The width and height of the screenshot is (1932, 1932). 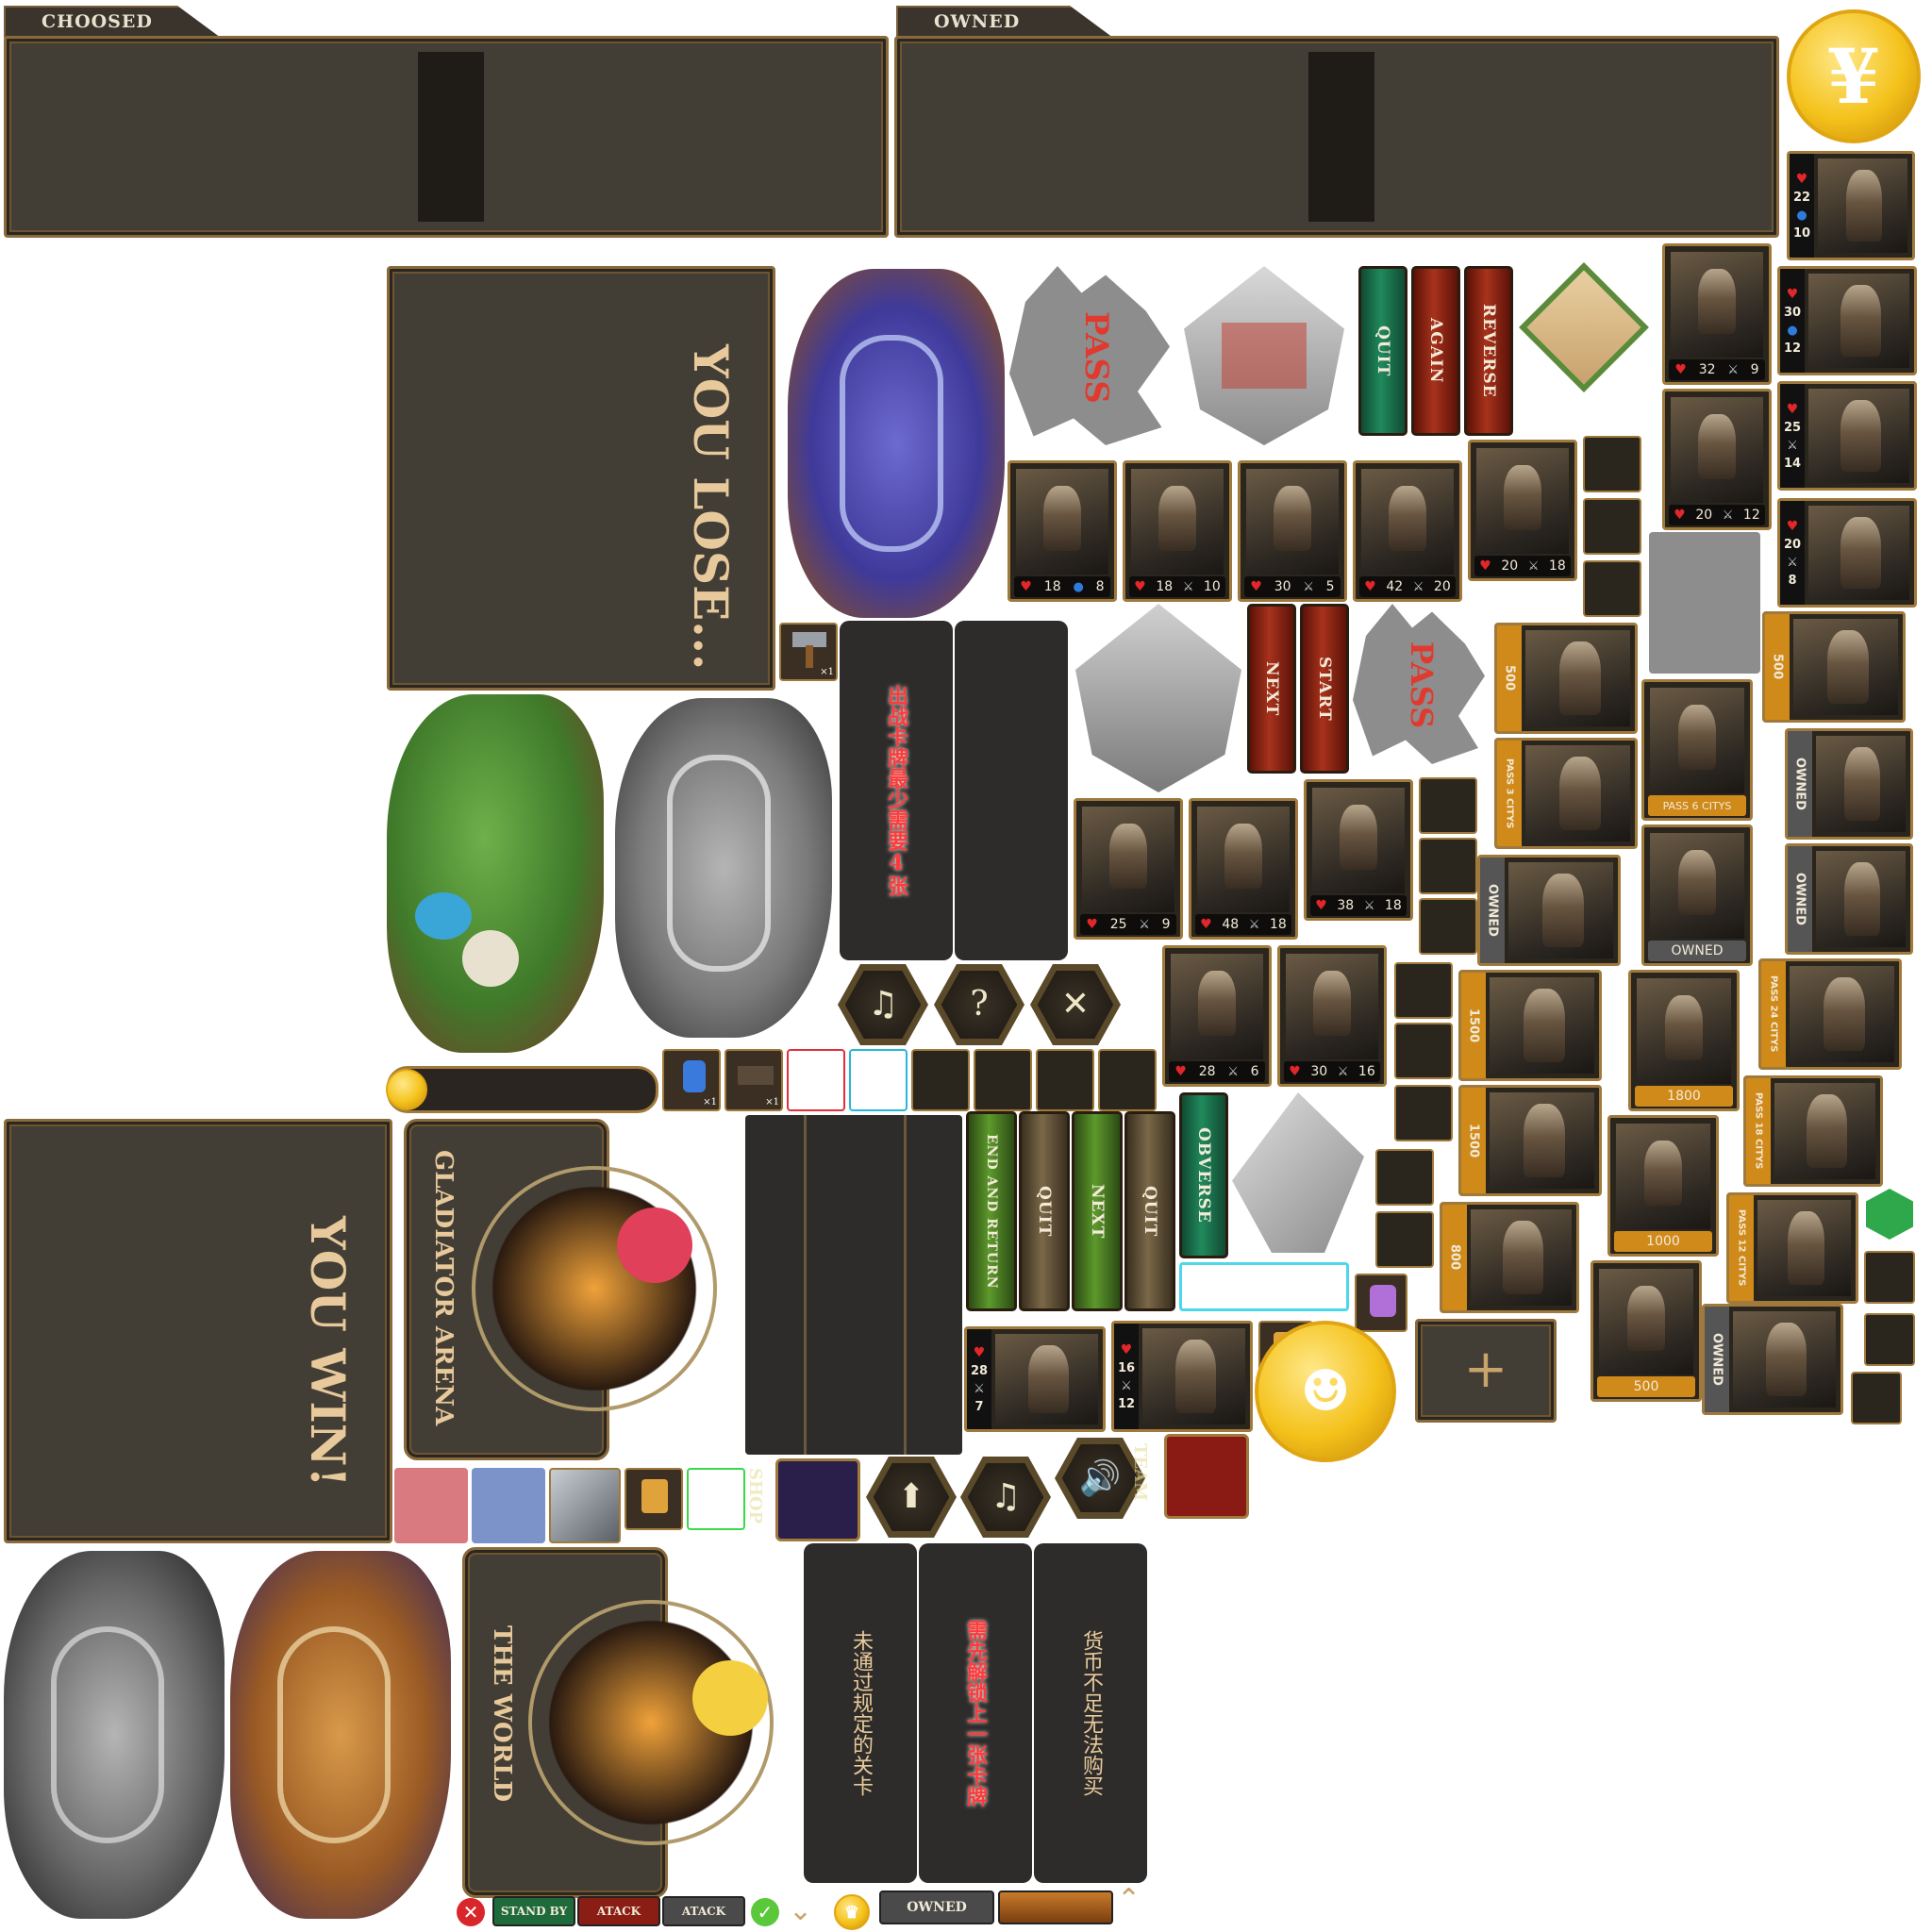 What do you see at coordinates (911, 1498) in the screenshot?
I see `upgrade-button: ⬆` at bounding box center [911, 1498].